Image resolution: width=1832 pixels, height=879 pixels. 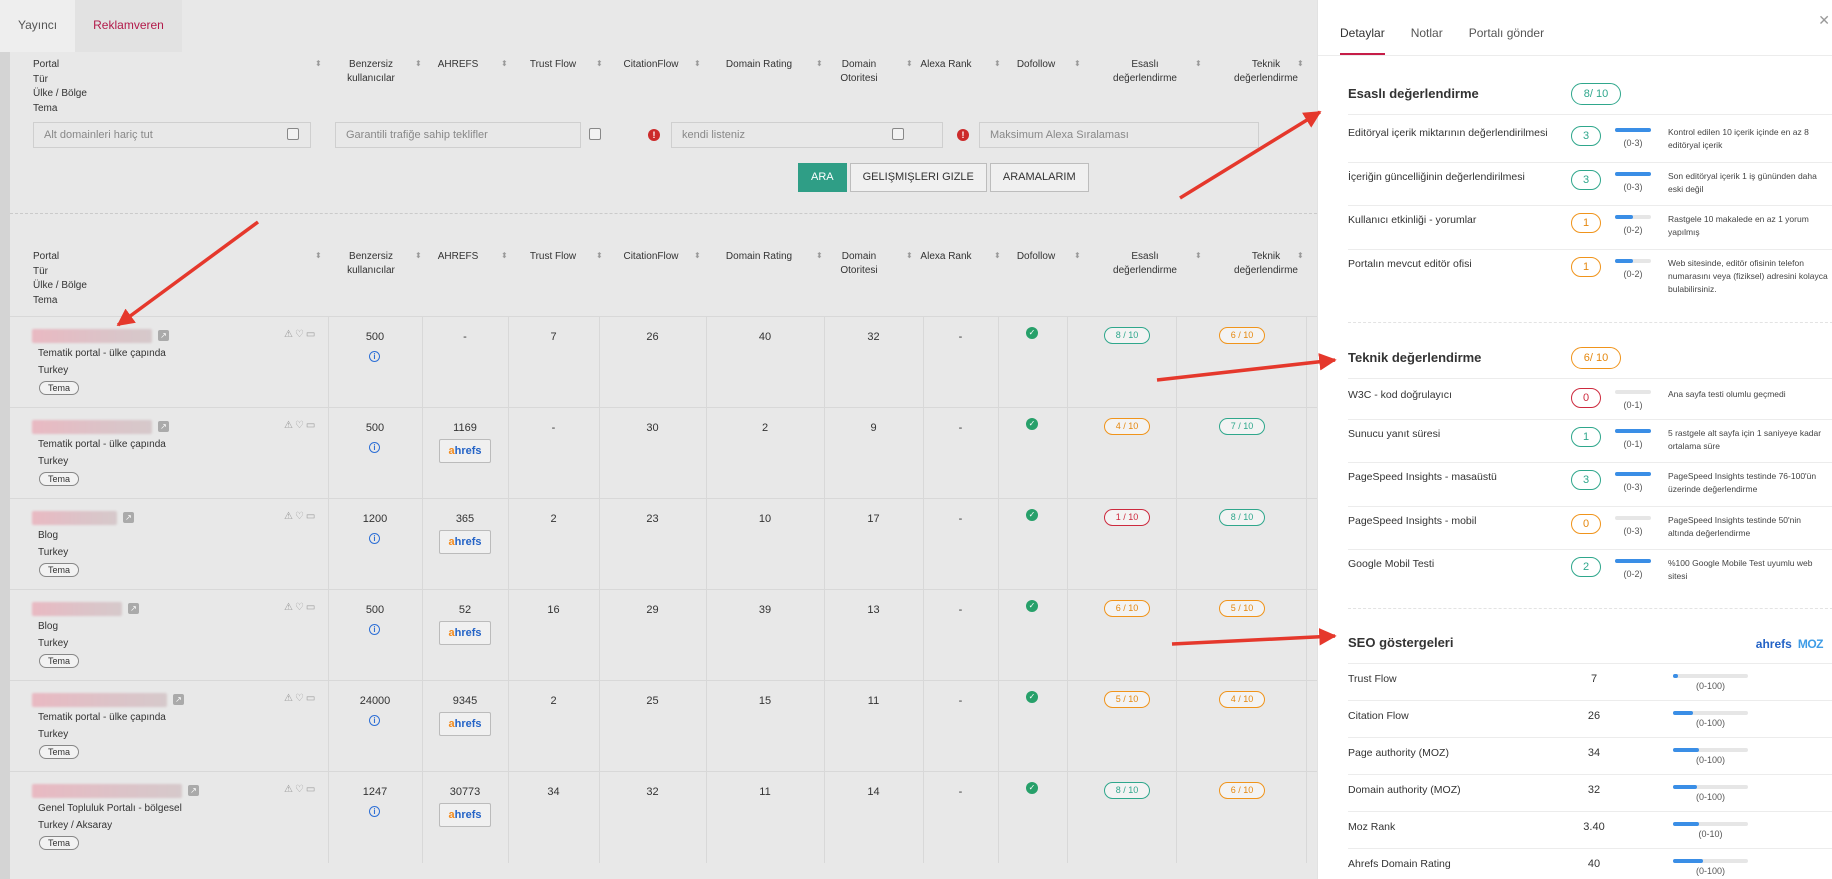 What do you see at coordinates (1427, 27) in the screenshot?
I see `tab-notes: Notlar` at bounding box center [1427, 27].